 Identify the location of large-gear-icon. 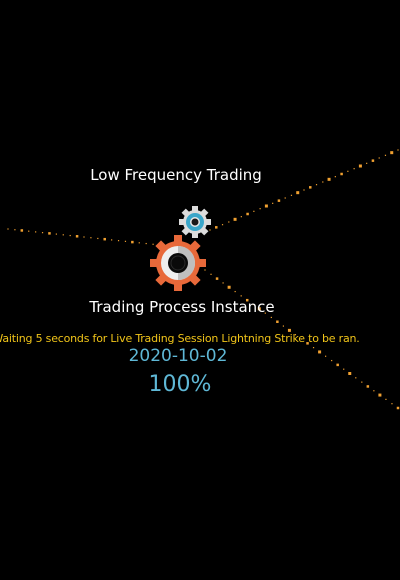
(178, 263).